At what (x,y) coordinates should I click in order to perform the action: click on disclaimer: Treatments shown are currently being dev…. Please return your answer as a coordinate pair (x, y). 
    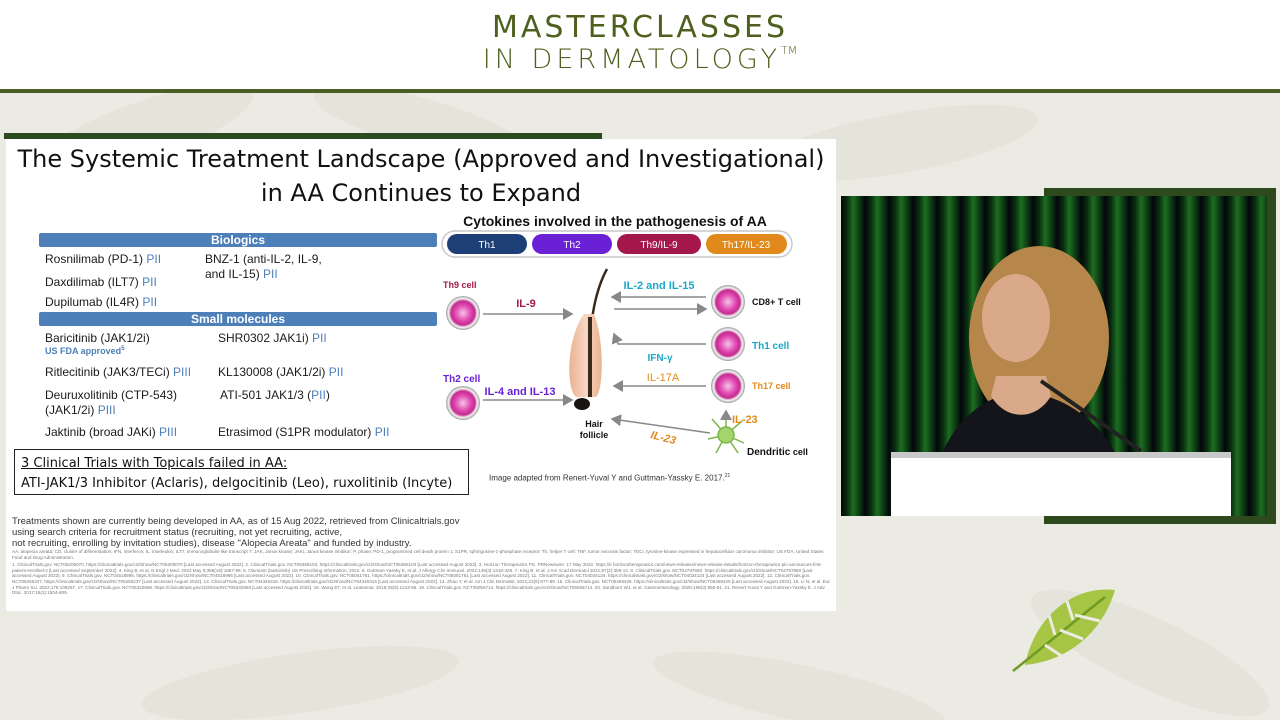
    Looking at the image, I should click on (242, 532).